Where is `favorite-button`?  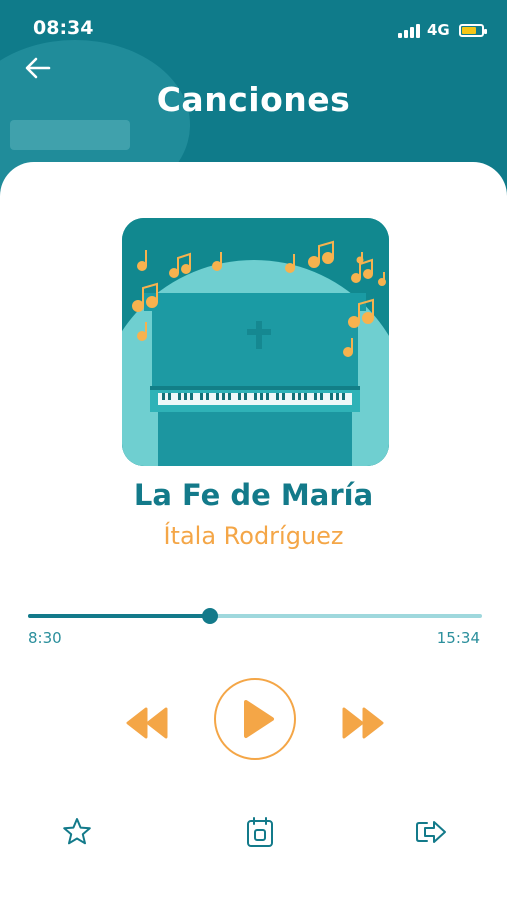 favorite-button is located at coordinates (77, 832).